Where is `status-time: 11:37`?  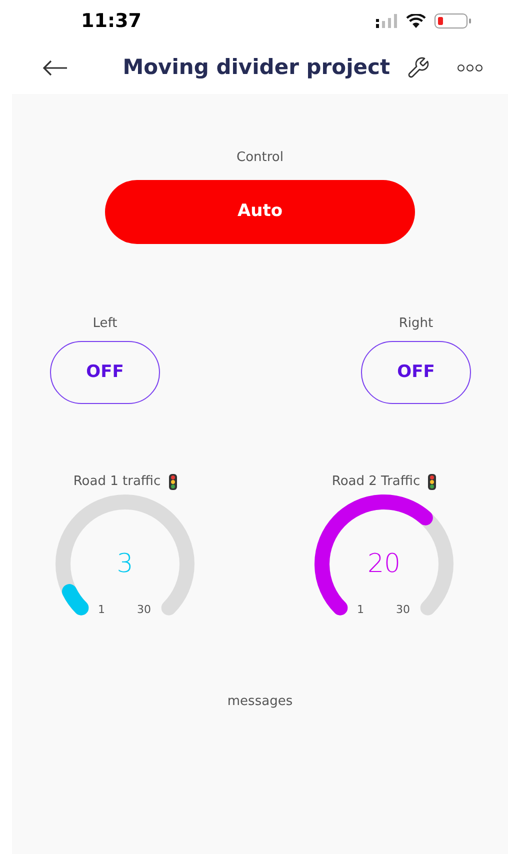 status-time: 11:37 is located at coordinates (111, 21).